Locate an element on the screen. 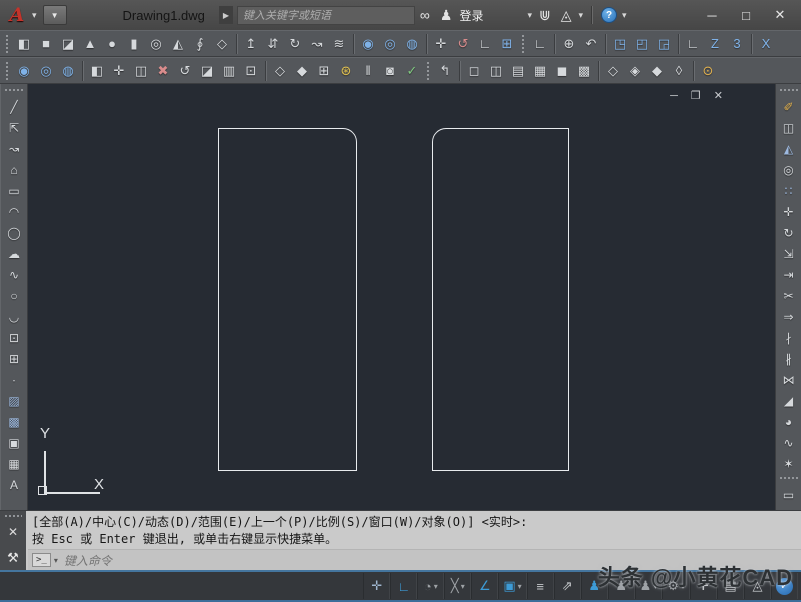 This screenshot has width=801, height=602. loft-icon: ≋ is located at coordinates (339, 44).